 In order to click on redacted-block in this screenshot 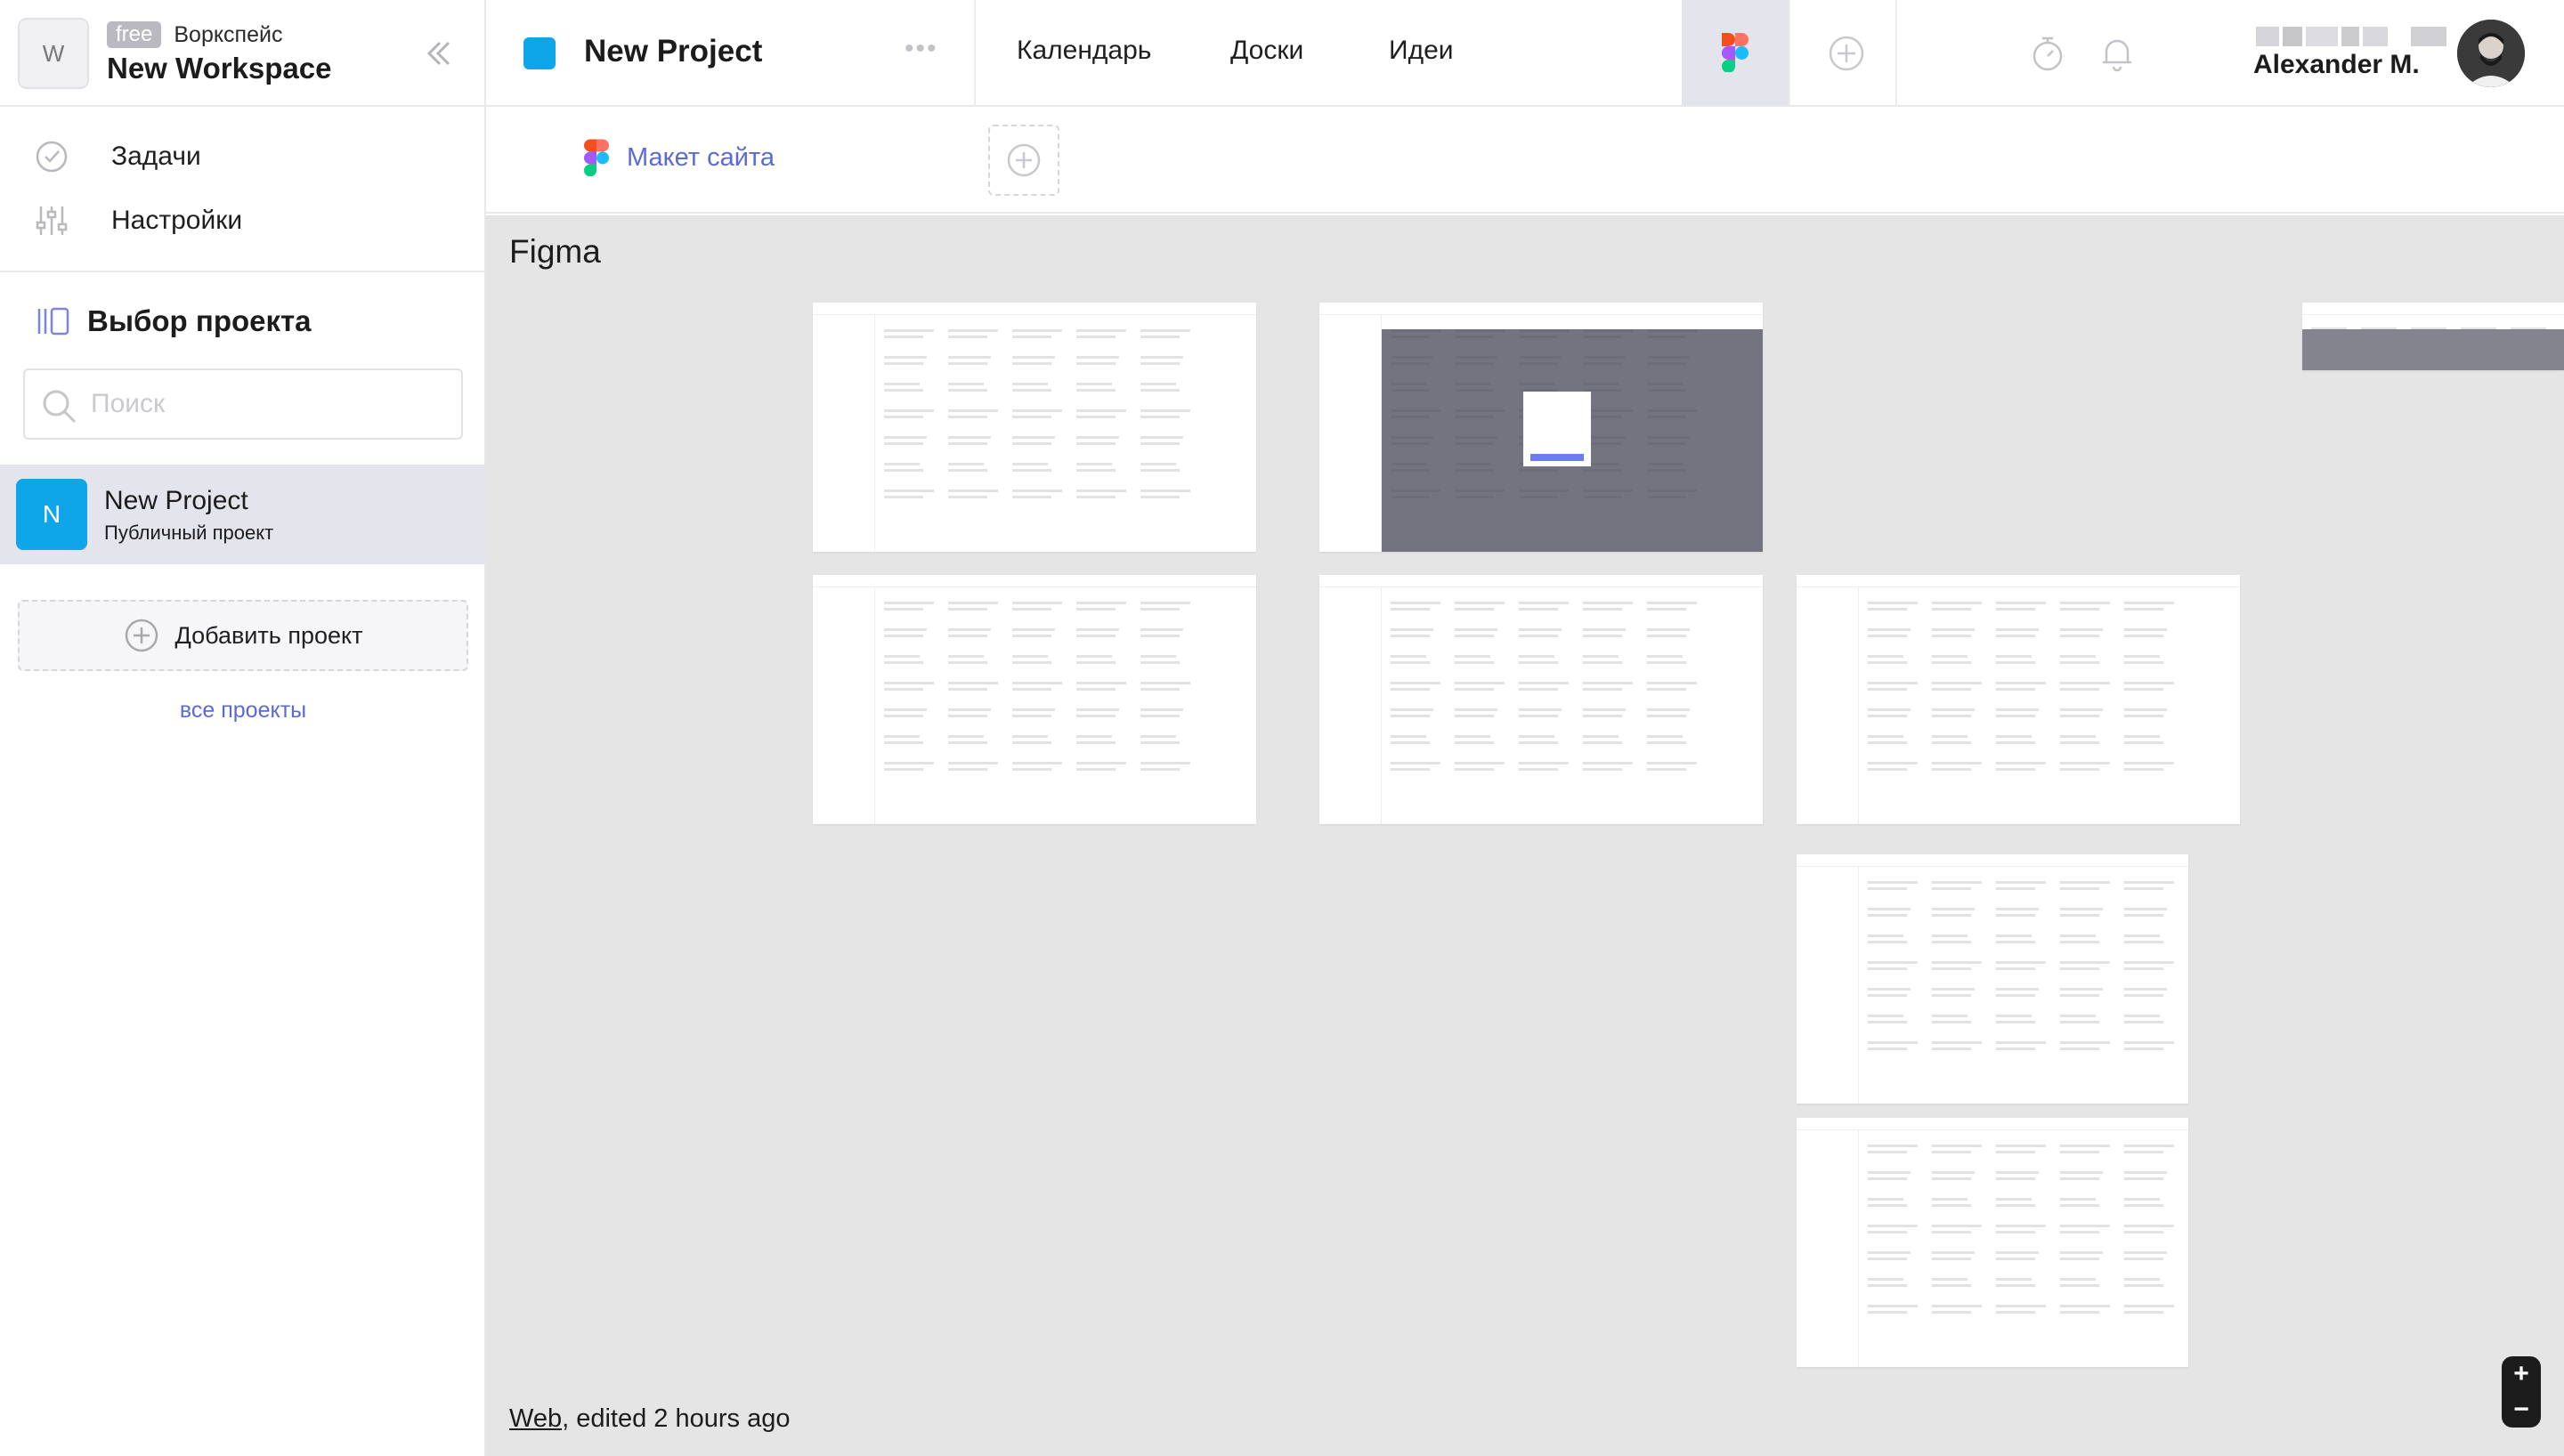, I will do `click(2292, 36)`.